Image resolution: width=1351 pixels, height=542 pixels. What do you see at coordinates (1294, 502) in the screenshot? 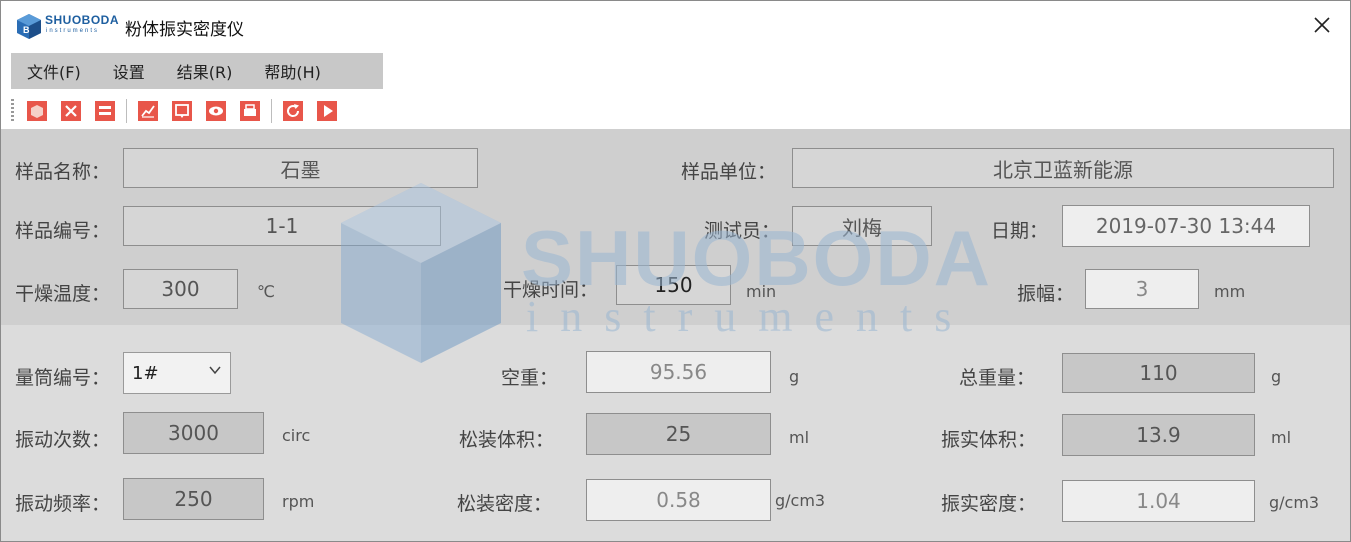
I see `tap-density-unit: g/cm3` at bounding box center [1294, 502].